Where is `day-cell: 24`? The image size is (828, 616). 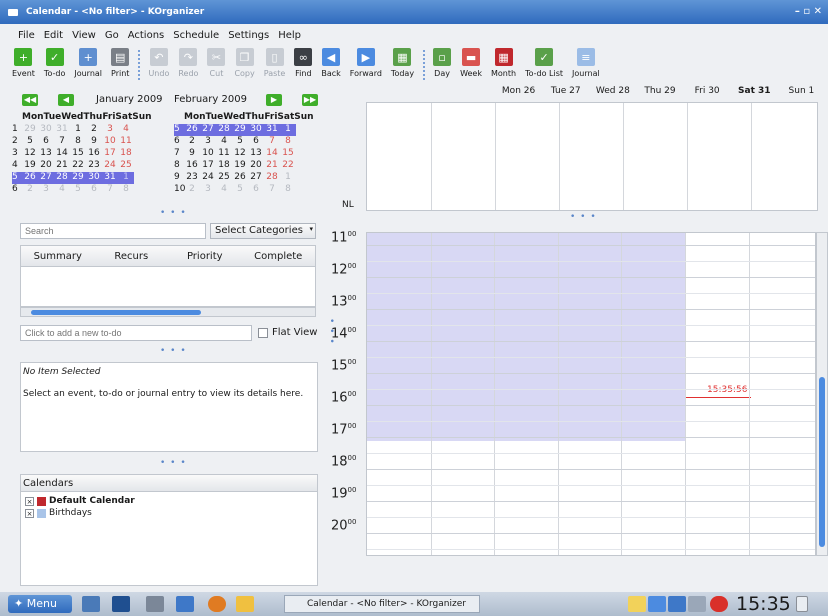 day-cell: 24 is located at coordinates (110, 166).